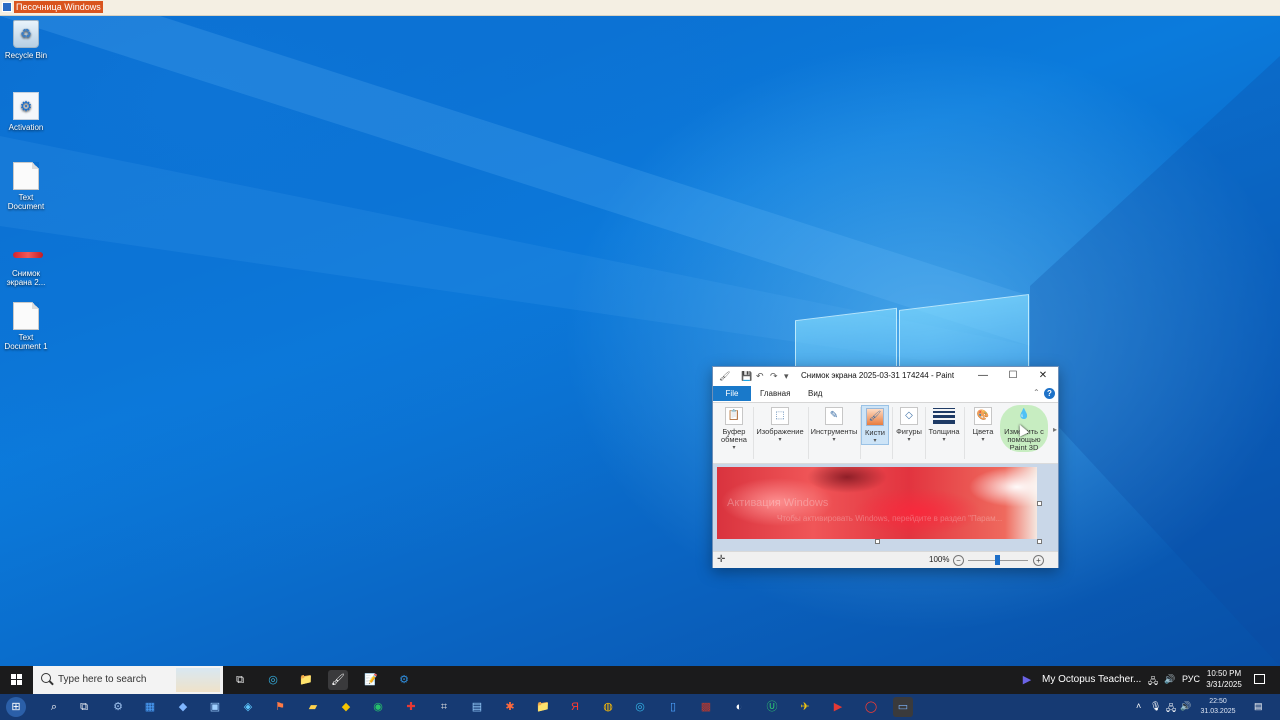  What do you see at coordinates (26, 326) in the screenshot?
I see `desktop-icon-text-document-1: Text Document 1` at bounding box center [26, 326].